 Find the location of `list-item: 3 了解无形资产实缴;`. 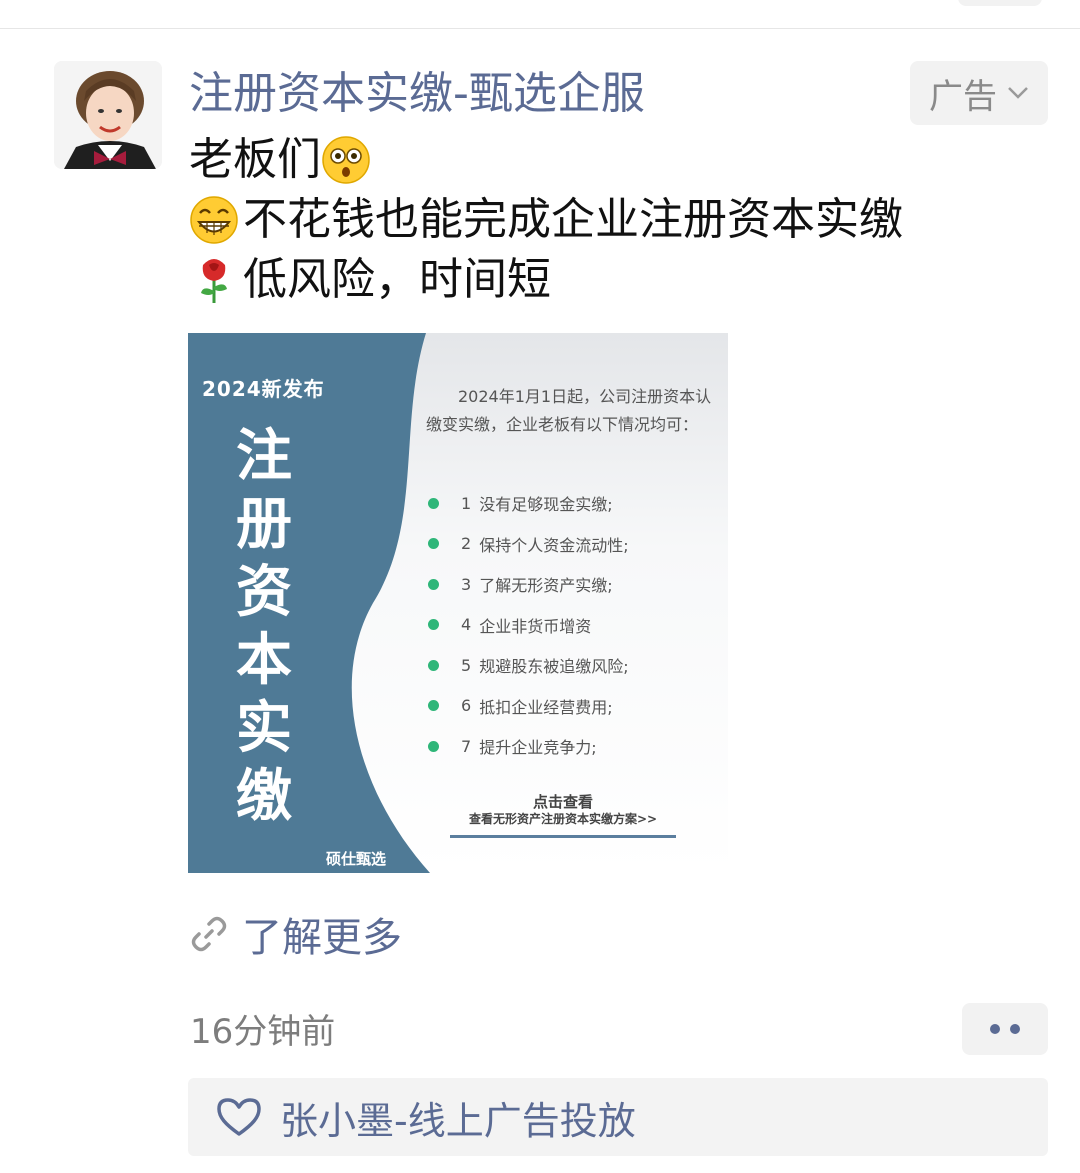

list-item: 3 了解无形资产实缴; is located at coordinates (528, 584).